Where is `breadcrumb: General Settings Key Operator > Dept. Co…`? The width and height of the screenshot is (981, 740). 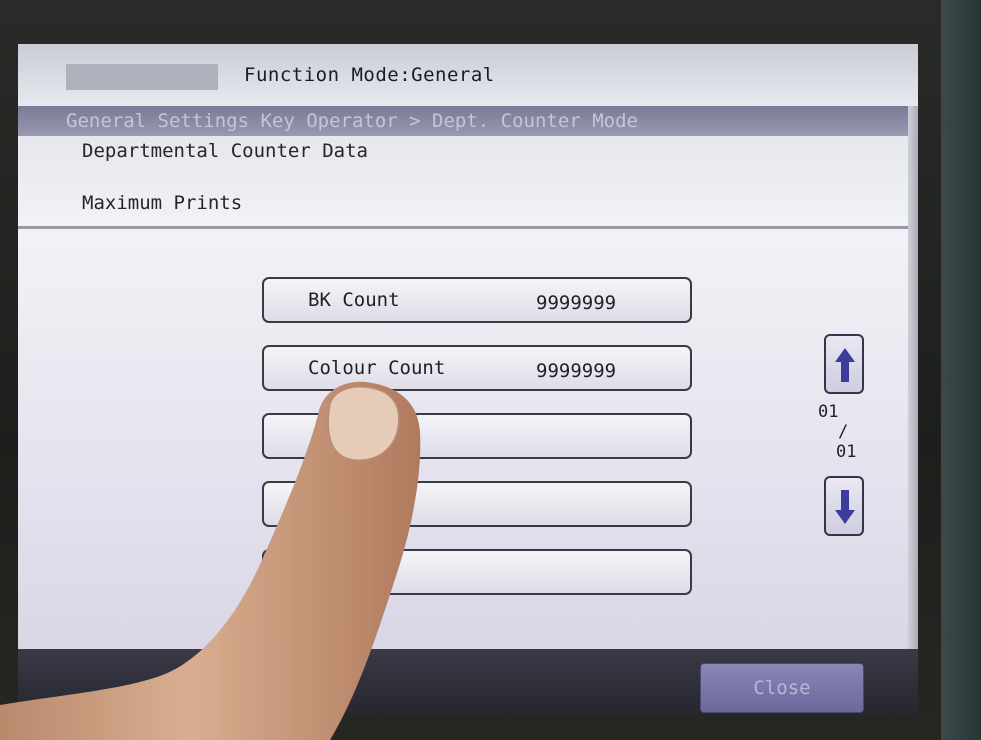
breadcrumb: General Settings Key Operator > Dept. Co… is located at coordinates (468, 121).